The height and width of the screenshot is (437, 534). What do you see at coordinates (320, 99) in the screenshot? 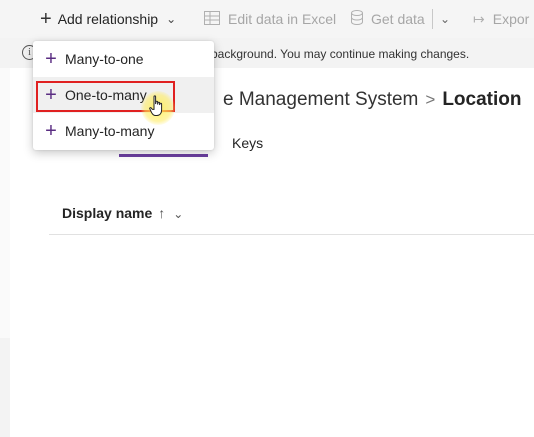
I see `breadcrumb-parent: e Management System` at bounding box center [320, 99].